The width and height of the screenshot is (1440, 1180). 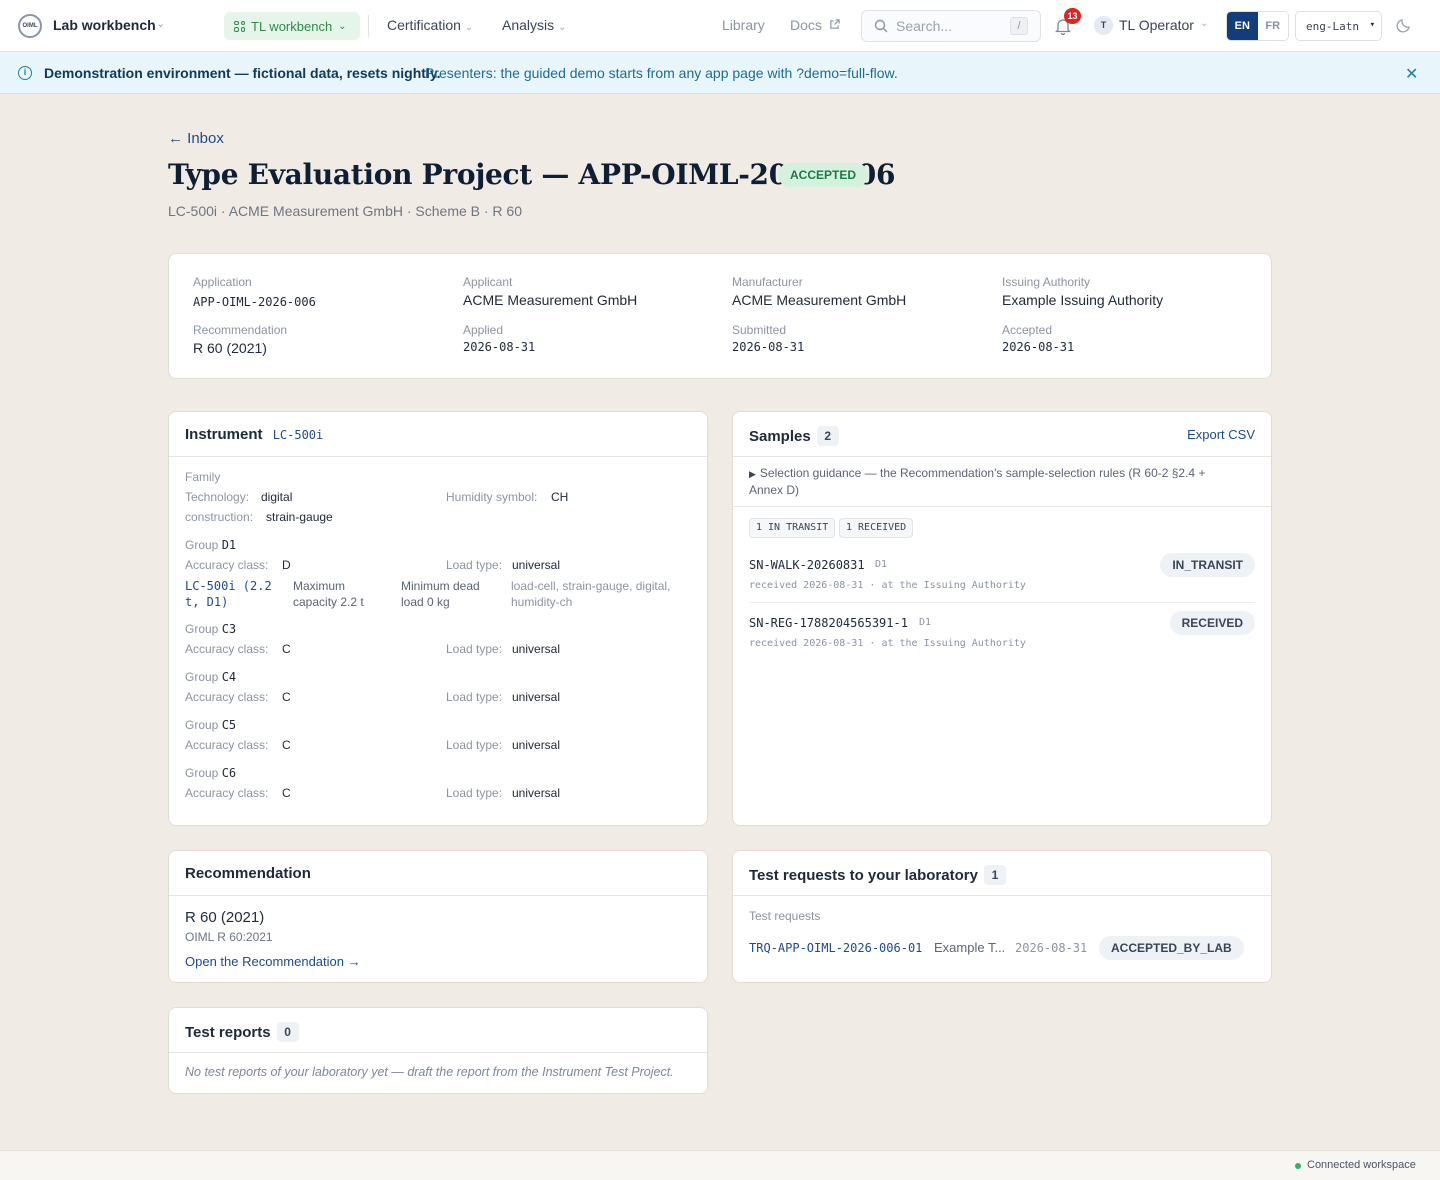 What do you see at coordinates (774, 490) in the screenshot?
I see `guidance-text: Annex D)` at bounding box center [774, 490].